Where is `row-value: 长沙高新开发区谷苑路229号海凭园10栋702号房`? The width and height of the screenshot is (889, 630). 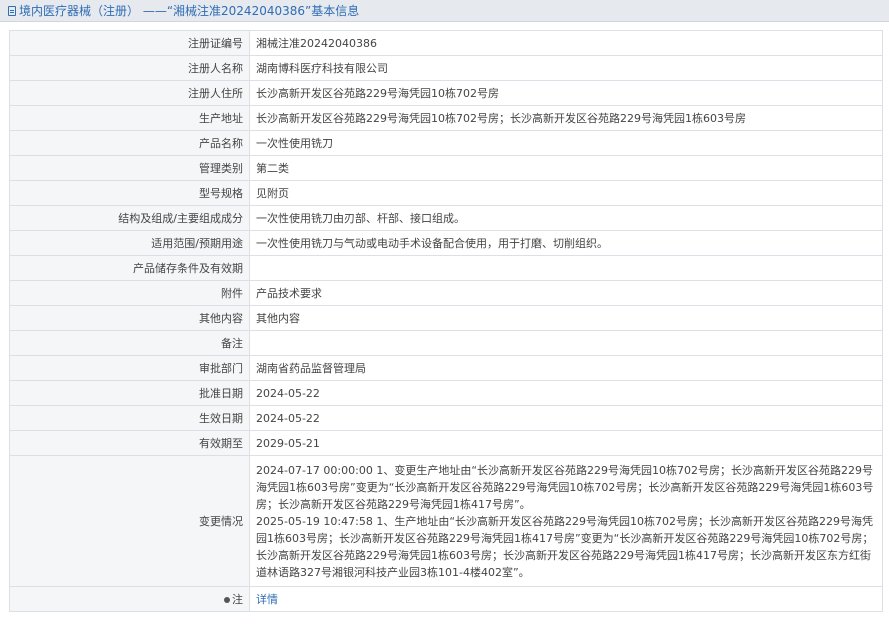 row-value: 长沙高新开发区谷苑路229号海凭园10栋702号房 is located at coordinates (566, 93).